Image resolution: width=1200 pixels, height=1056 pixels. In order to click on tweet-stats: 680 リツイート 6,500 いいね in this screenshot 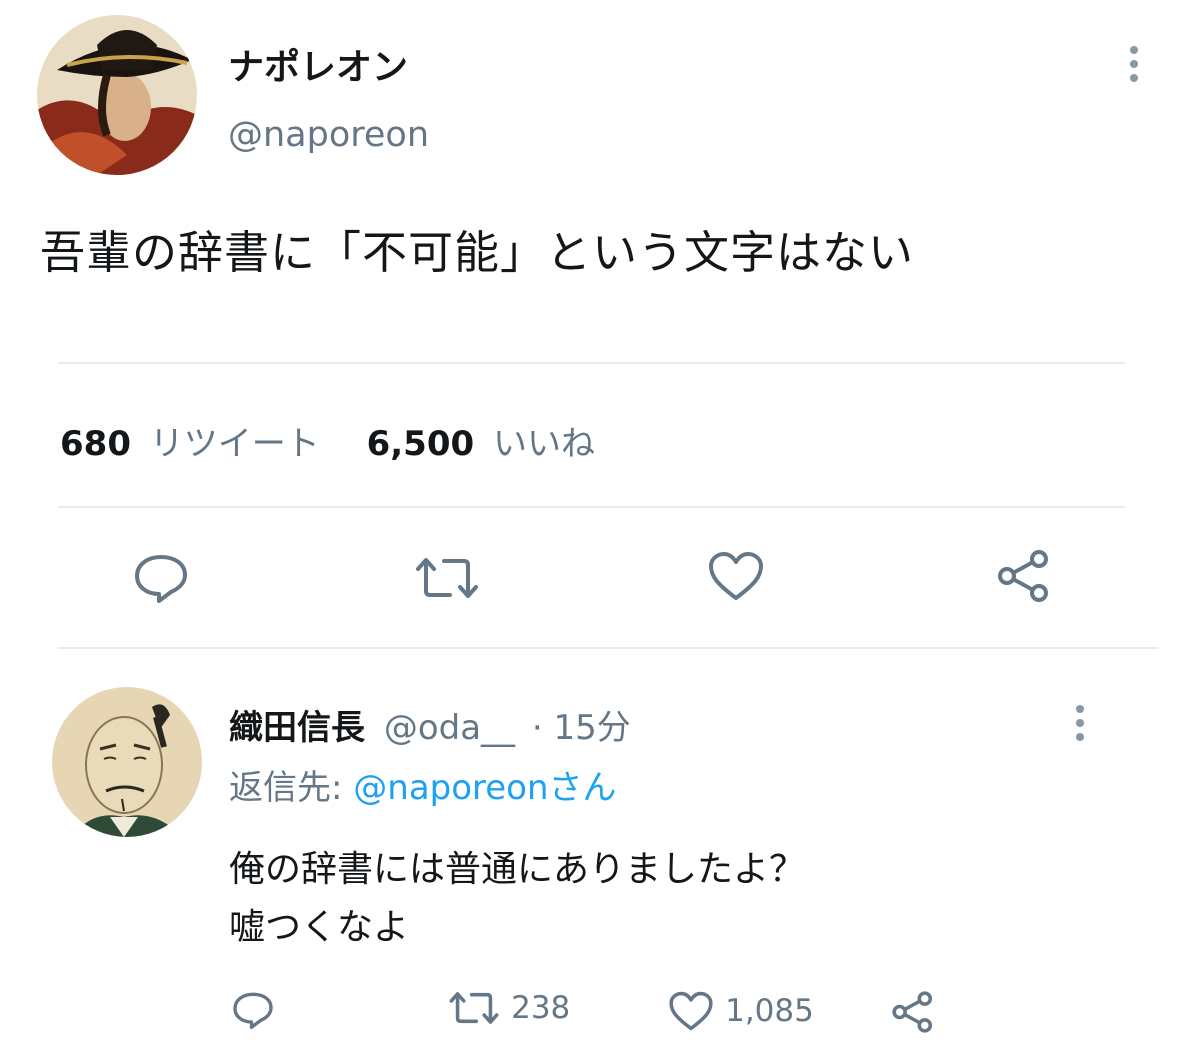, I will do `click(327, 440)`.